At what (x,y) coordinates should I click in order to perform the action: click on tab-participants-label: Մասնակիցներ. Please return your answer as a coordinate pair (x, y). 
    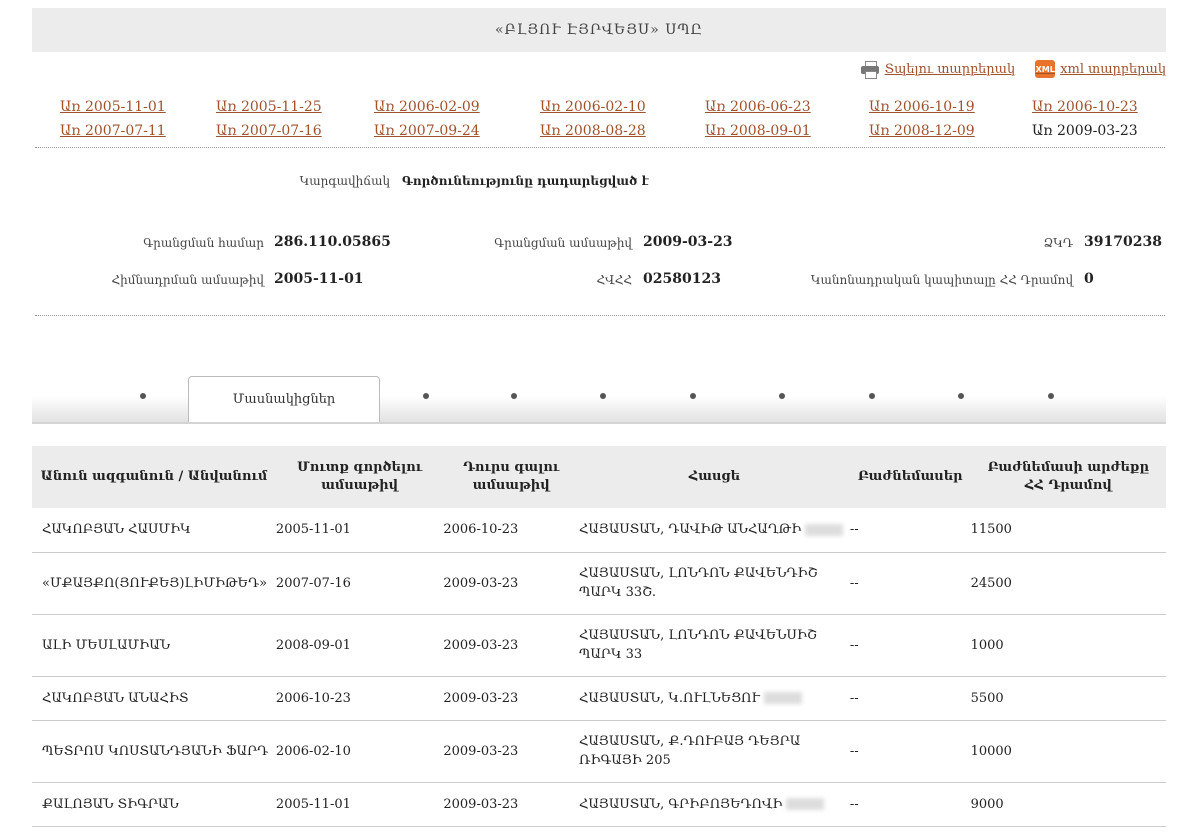
    Looking at the image, I should click on (284, 399).